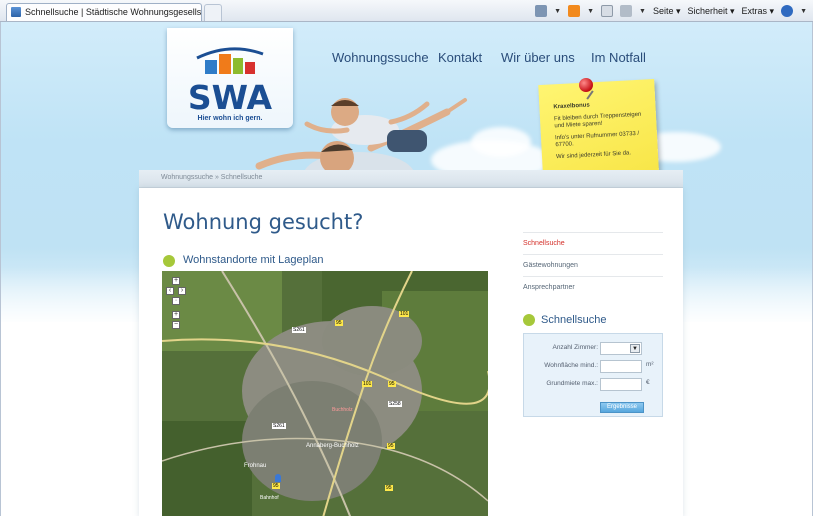  Describe the element at coordinates (571, 365) in the screenshot. I see `area-label: Wohnfläche mind.:` at that location.